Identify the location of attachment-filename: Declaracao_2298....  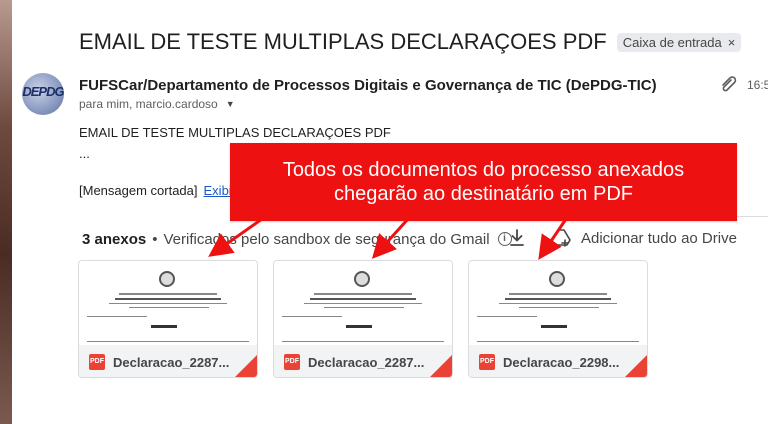
(561, 362).